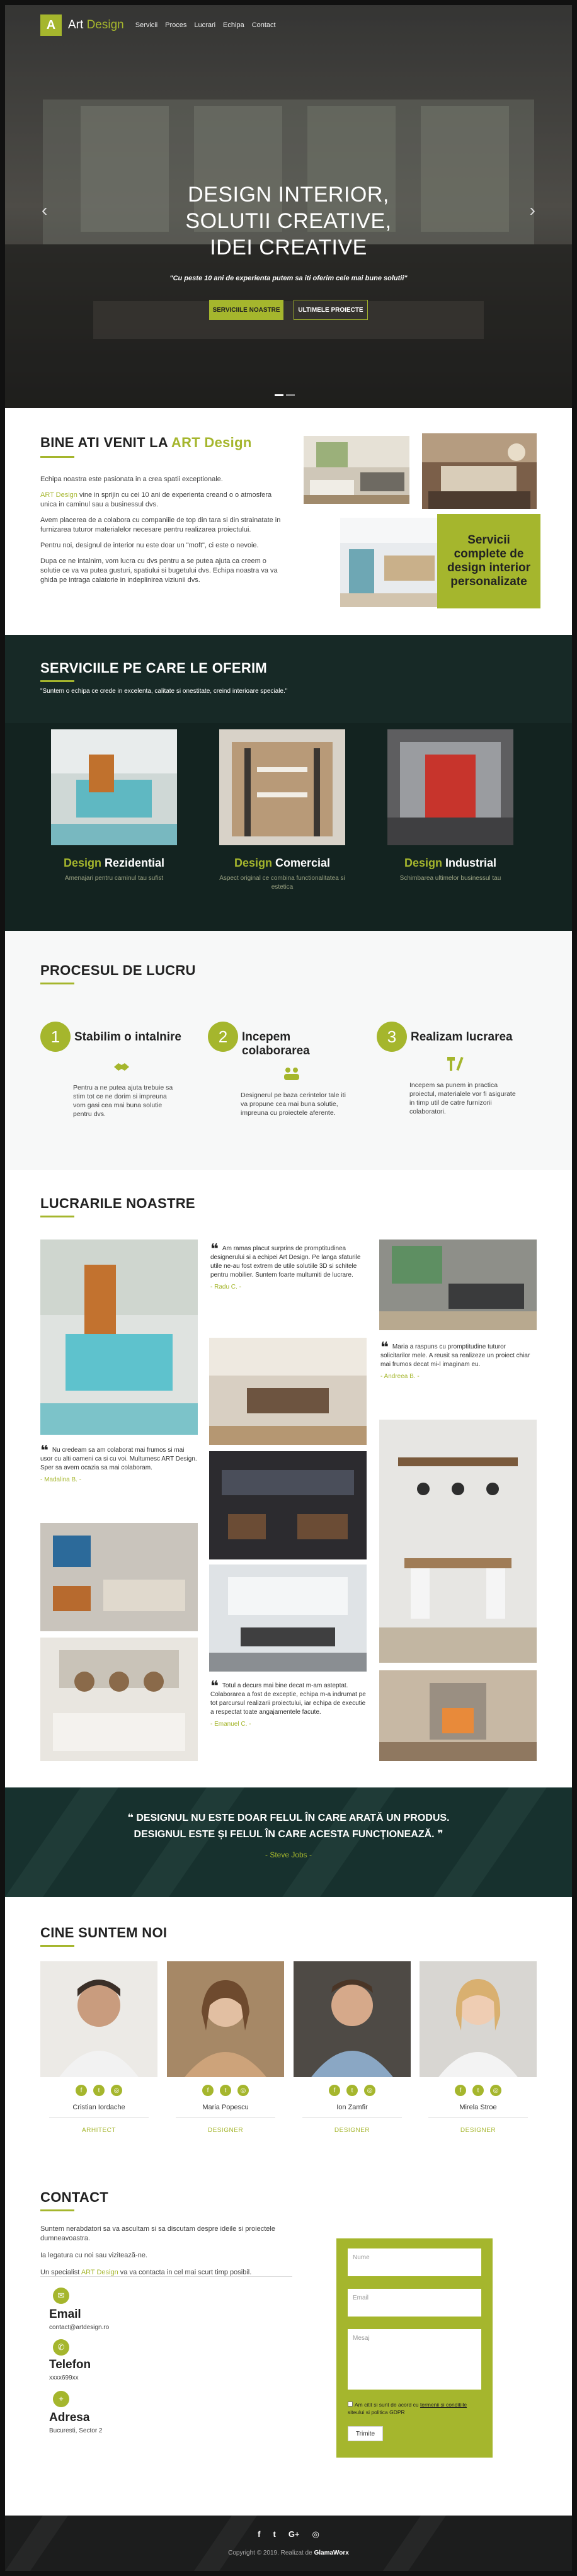  What do you see at coordinates (105, 442) in the screenshot?
I see `welcome-title-prefix: BINE ATI VENIT LA` at bounding box center [105, 442].